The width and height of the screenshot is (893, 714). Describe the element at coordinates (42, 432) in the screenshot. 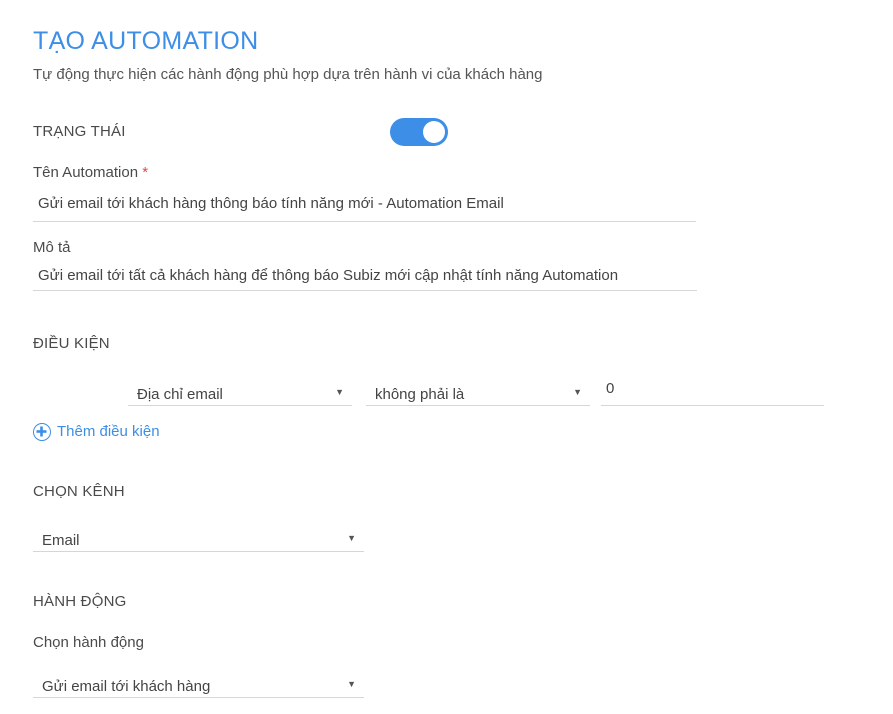

I see `plus-circle-icon` at that location.